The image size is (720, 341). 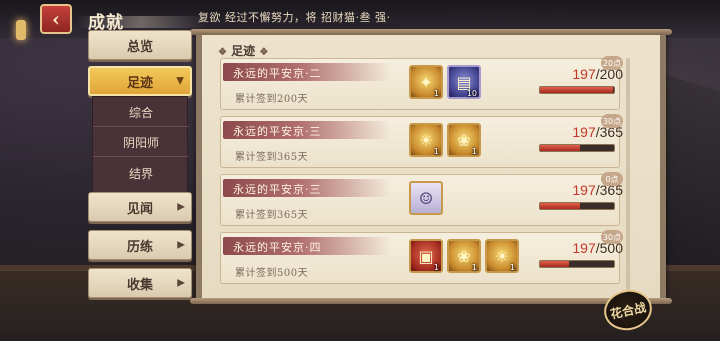 What do you see at coordinates (431, 32) in the screenshot?
I see `scroll-rod-top` at bounding box center [431, 32].